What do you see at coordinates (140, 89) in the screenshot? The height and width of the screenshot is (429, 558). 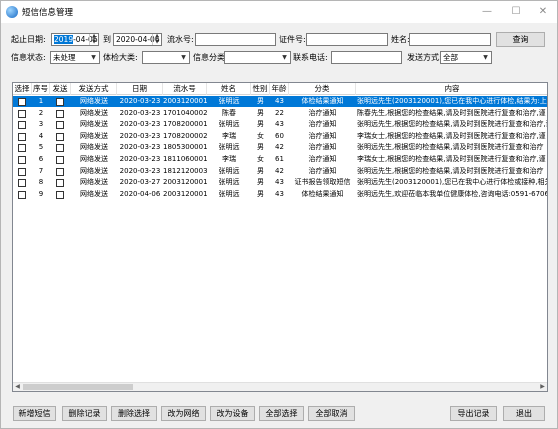 I see `header-date: 日期` at bounding box center [140, 89].